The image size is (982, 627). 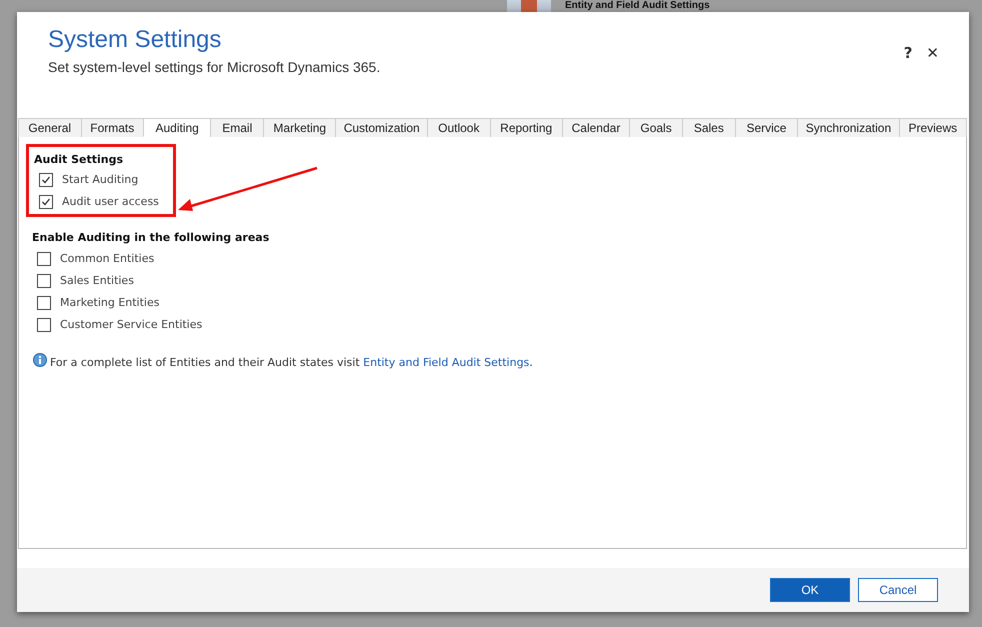 I want to click on checkbox-row: Marketing Entities, so click(x=492, y=302).